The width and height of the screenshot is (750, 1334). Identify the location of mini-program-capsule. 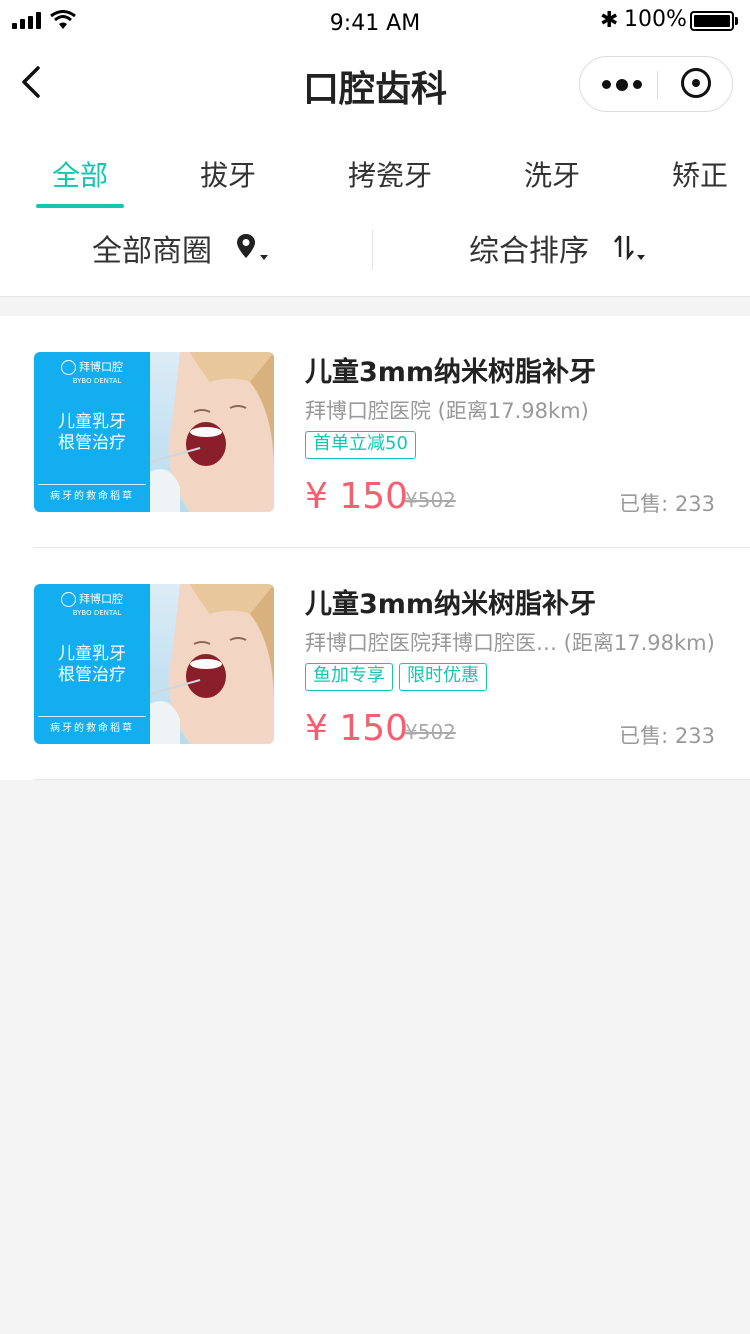
(656, 84).